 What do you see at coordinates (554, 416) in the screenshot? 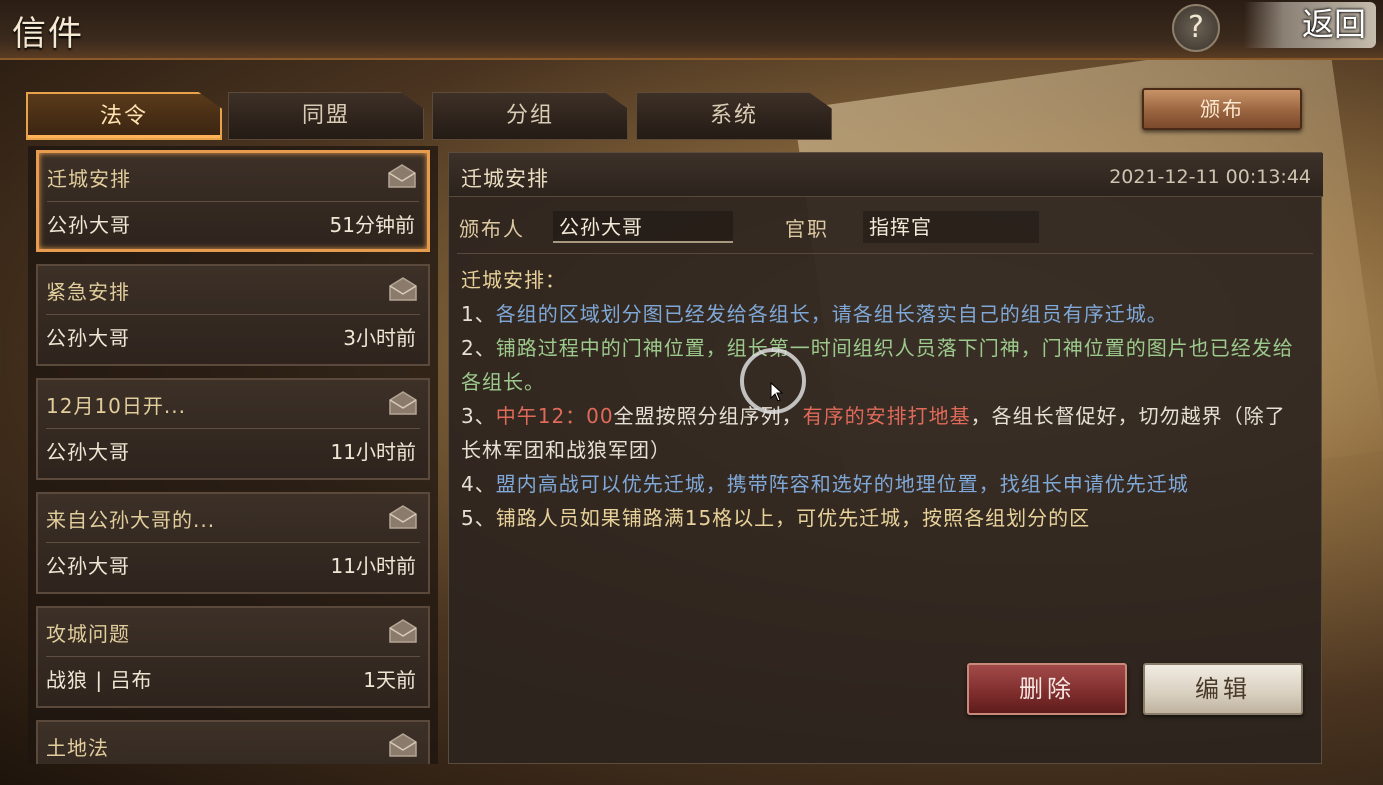
I see `paragraph-text: 中午12：00` at bounding box center [554, 416].